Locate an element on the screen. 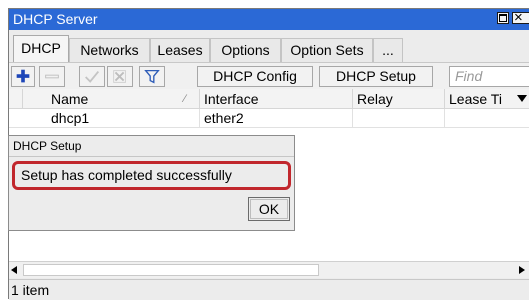 The height and width of the screenshot is (300, 529). cell-relay is located at coordinates (399, 118).